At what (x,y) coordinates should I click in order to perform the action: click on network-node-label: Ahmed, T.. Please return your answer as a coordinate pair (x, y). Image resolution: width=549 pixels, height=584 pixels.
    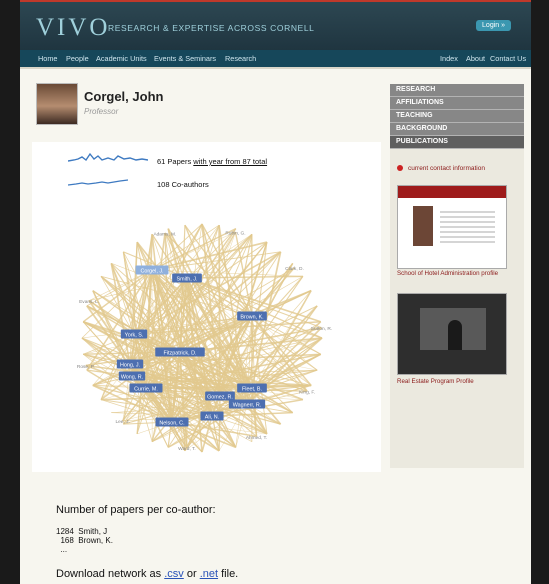
    Looking at the image, I should click on (257, 438).